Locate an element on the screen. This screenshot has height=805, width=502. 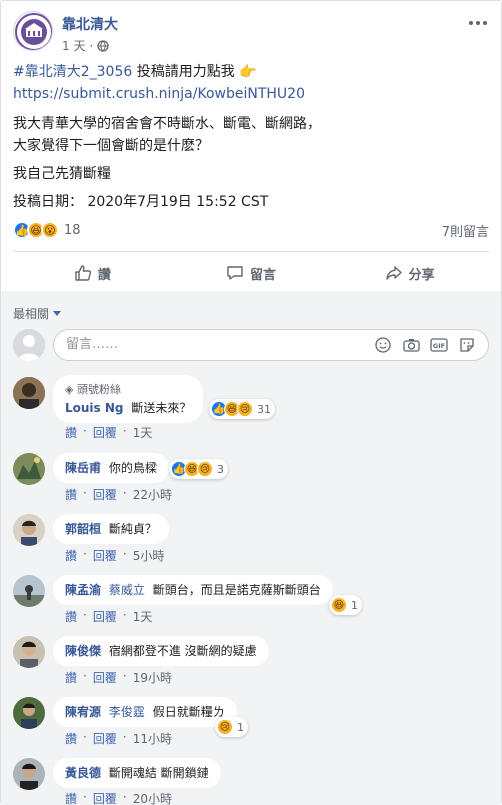
comment-author: 陳岳甫 is located at coordinates (83, 468).